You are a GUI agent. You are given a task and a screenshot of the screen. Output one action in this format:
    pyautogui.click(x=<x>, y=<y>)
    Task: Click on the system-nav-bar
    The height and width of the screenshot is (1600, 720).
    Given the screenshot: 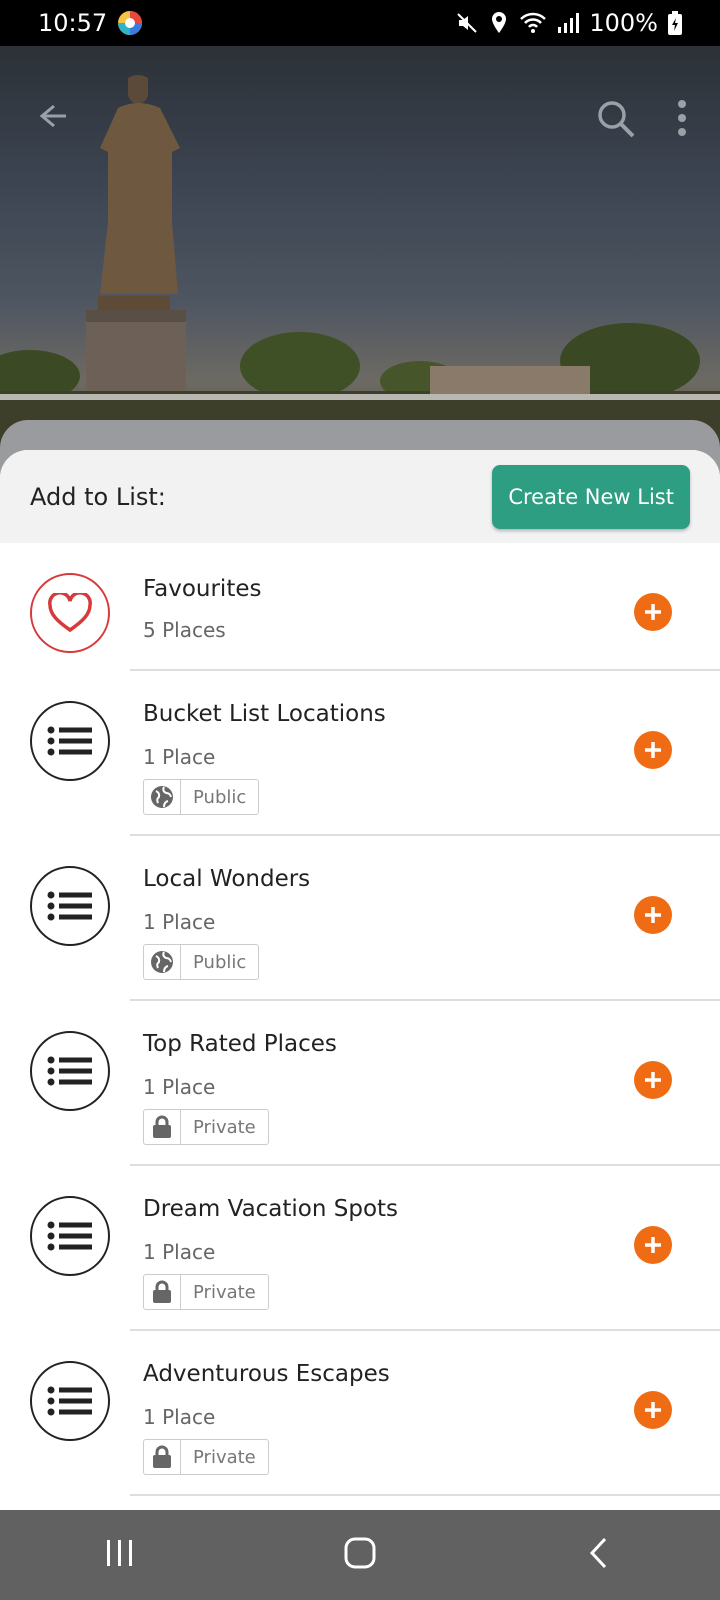 What is the action you would take?
    pyautogui.click(x=360, y=1555)
    